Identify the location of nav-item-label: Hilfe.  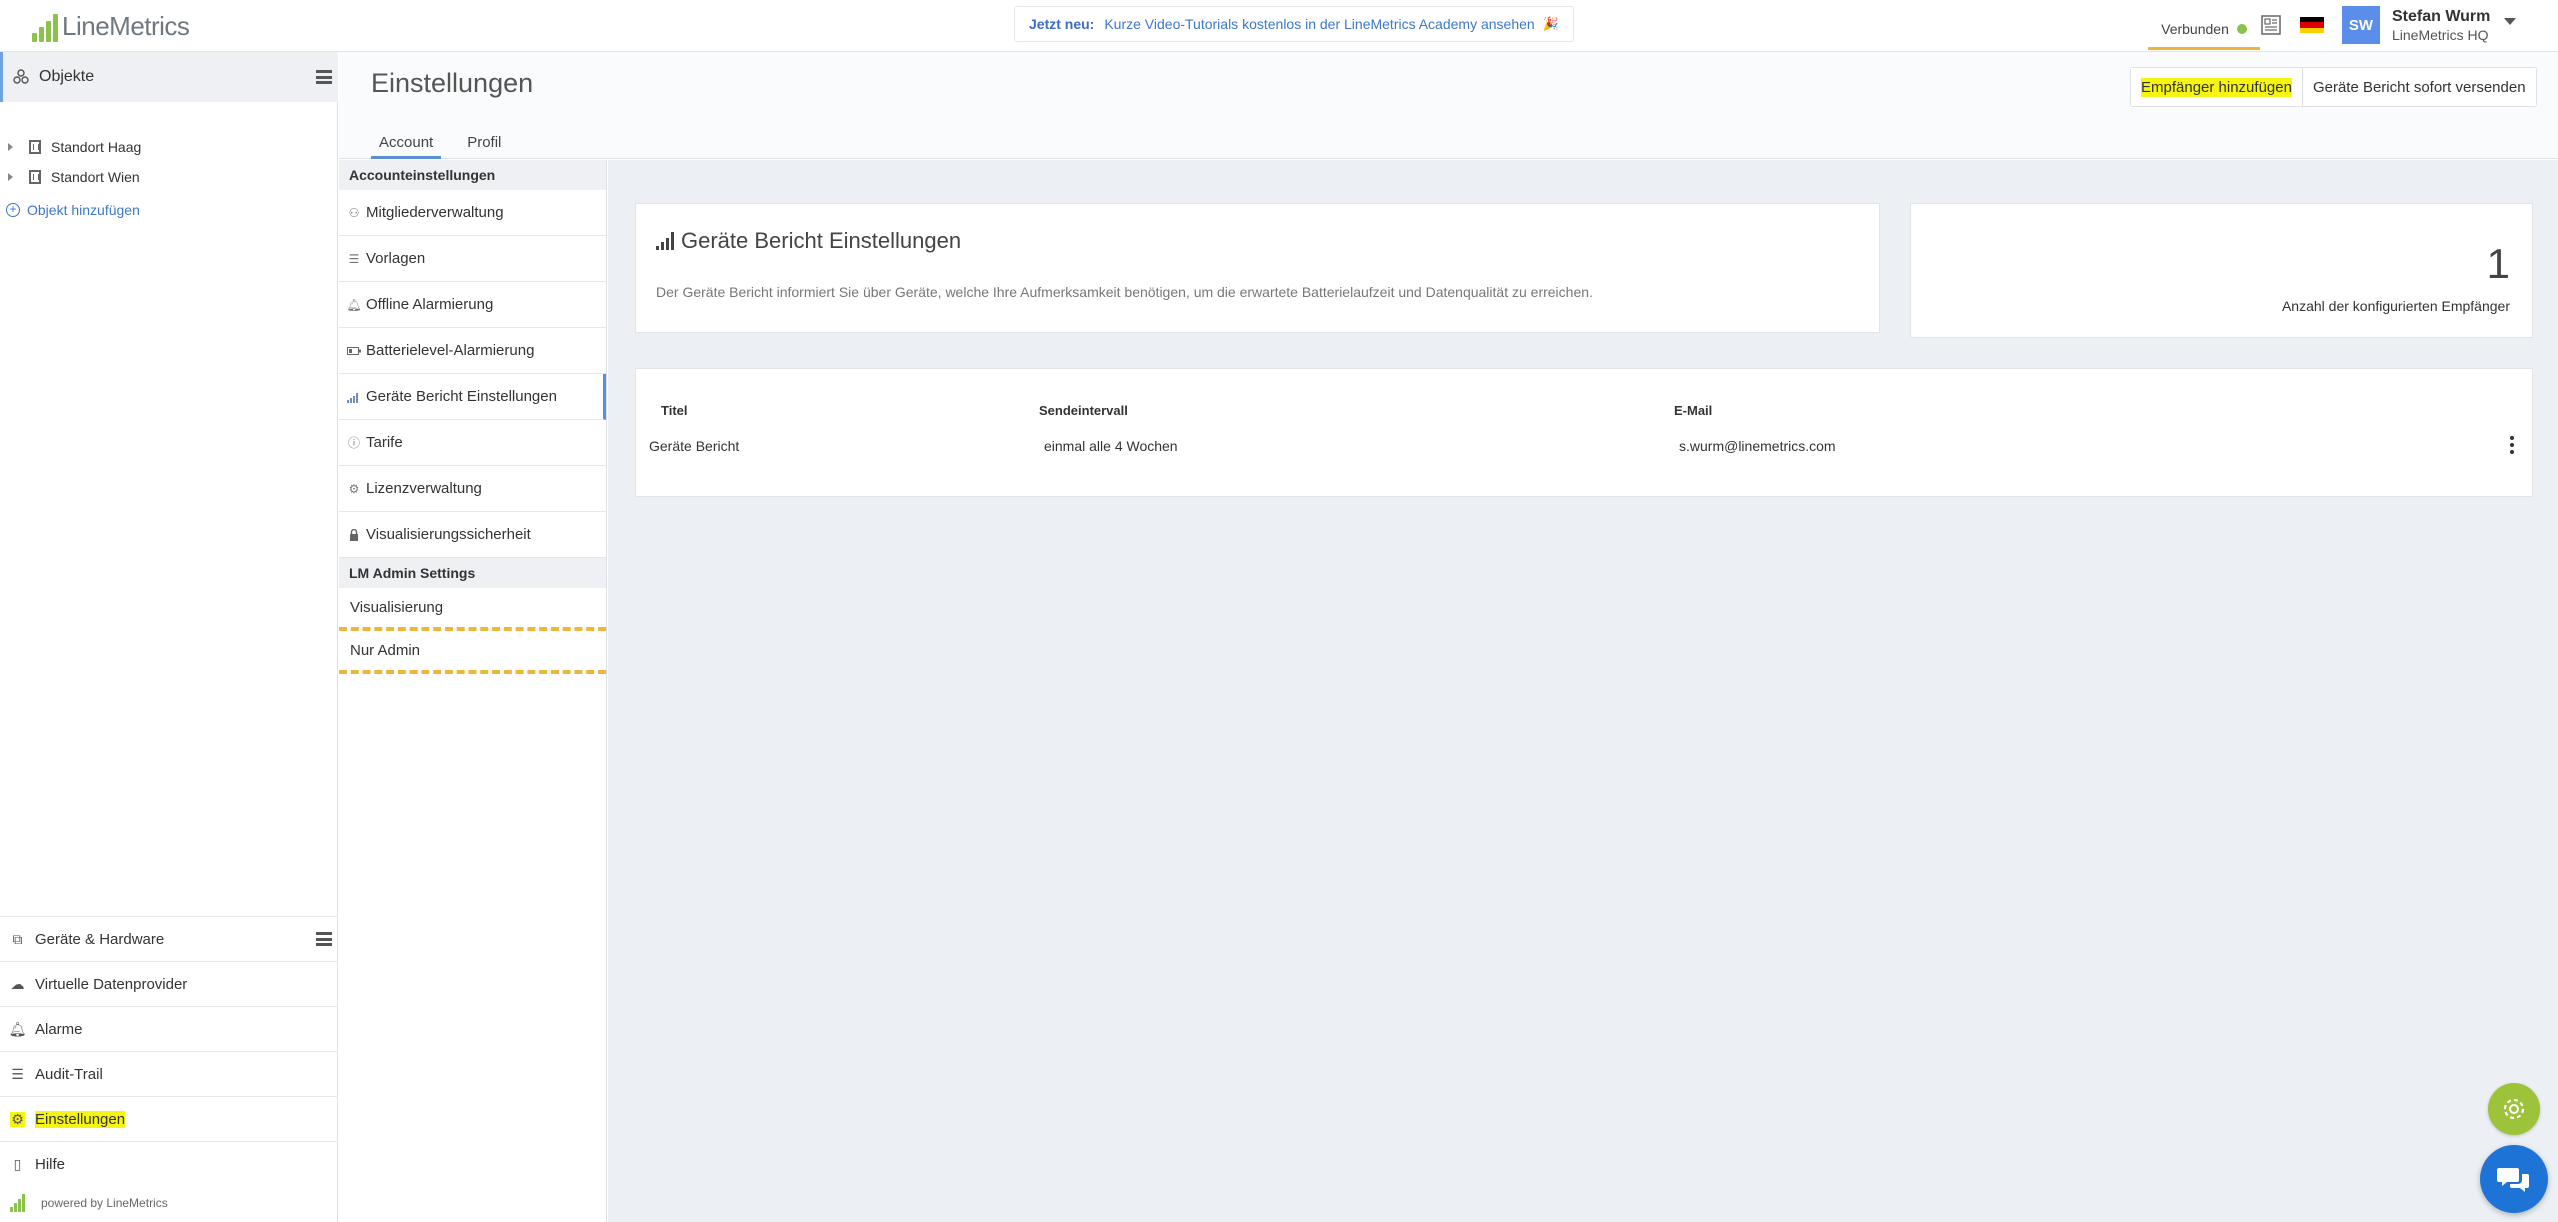
(50, 1164).